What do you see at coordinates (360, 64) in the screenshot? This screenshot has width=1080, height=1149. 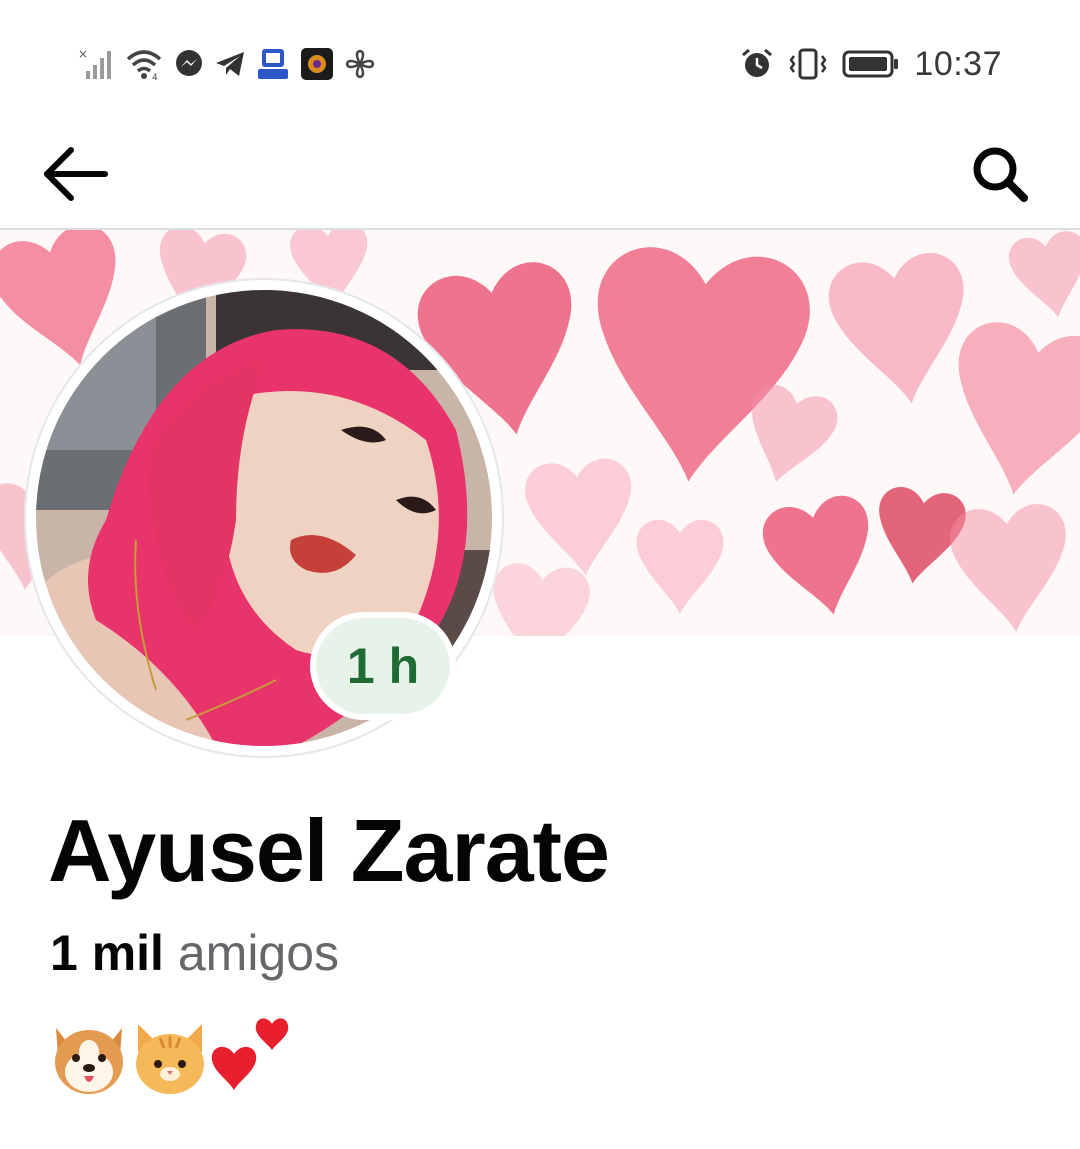 I see `pinwheel-icon` at bounding box center [360, 64].